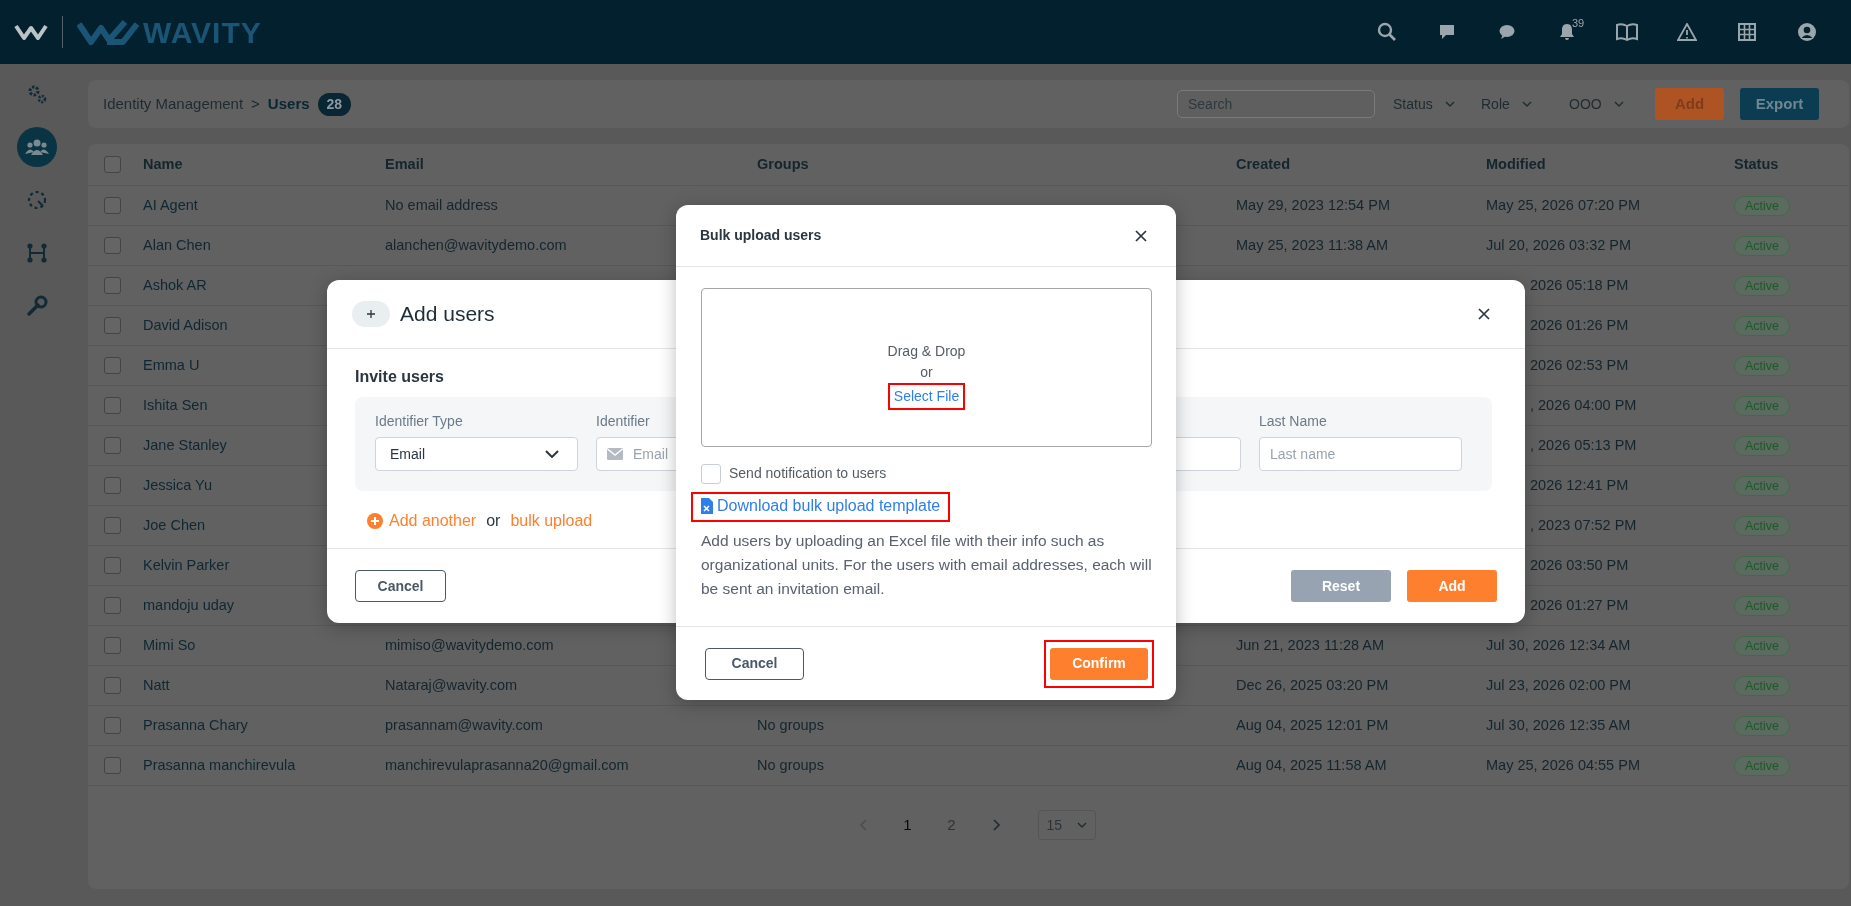 This screenshot has height=906, width=1851. I want to click on groups-cell: No groups, so click(790, 724).